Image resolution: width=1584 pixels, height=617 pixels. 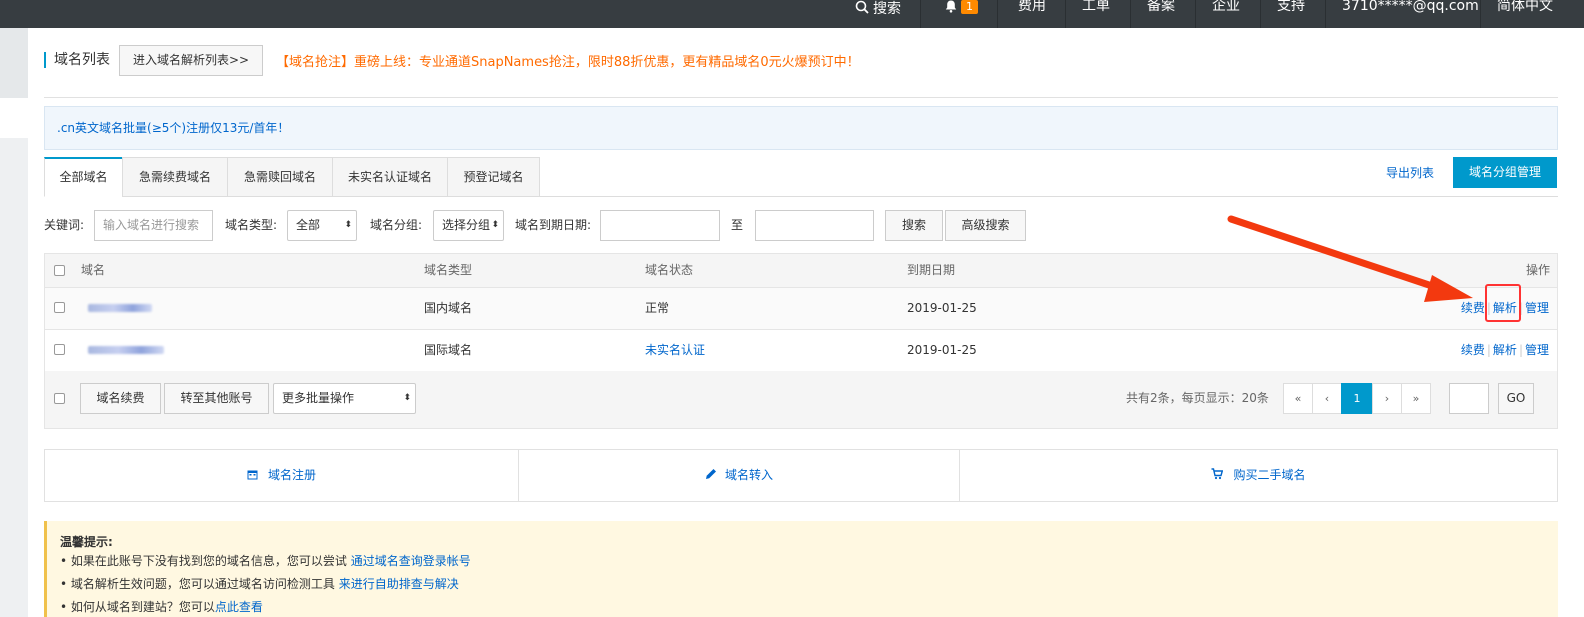 What do you see at coordinates (801, 351) in the screenshot?
I see `table-row: 国际域名 未实名认证 2019-01-25 续费 | 解析 | 管理` at bounding box center [801, 351].